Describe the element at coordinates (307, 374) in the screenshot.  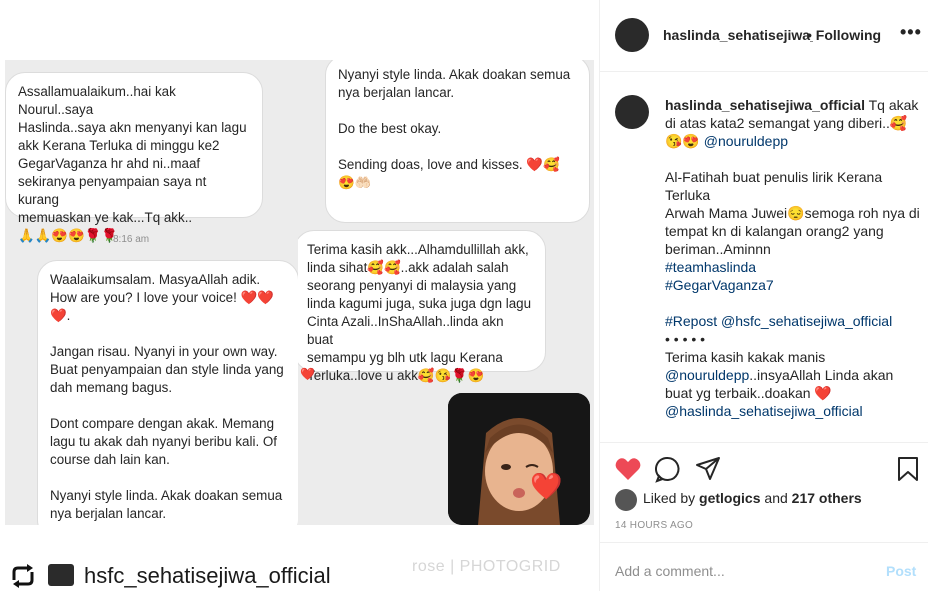
I see `reaction-heart: ❤️` at that location.